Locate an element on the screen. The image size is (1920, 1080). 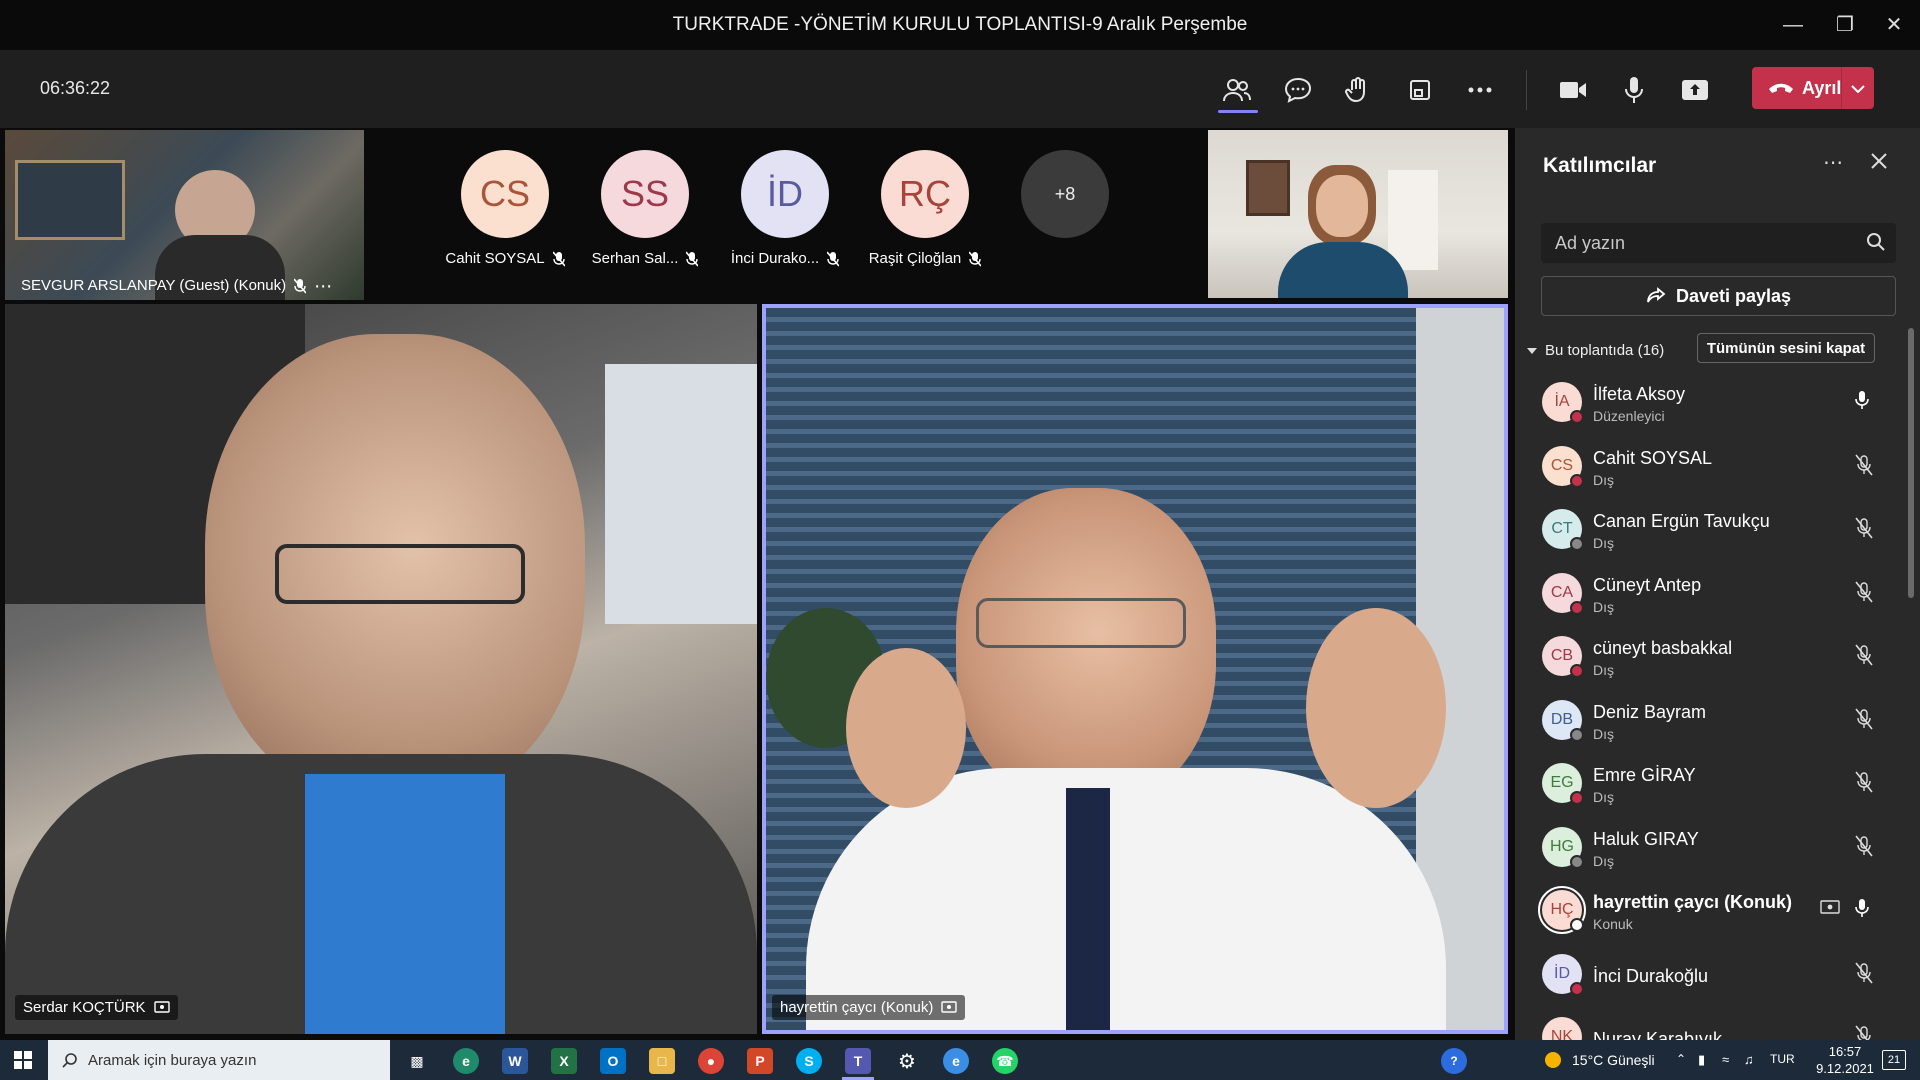
participant-row: CS Cahit SOYSAL Dış is located at coordinates (1710, 468).